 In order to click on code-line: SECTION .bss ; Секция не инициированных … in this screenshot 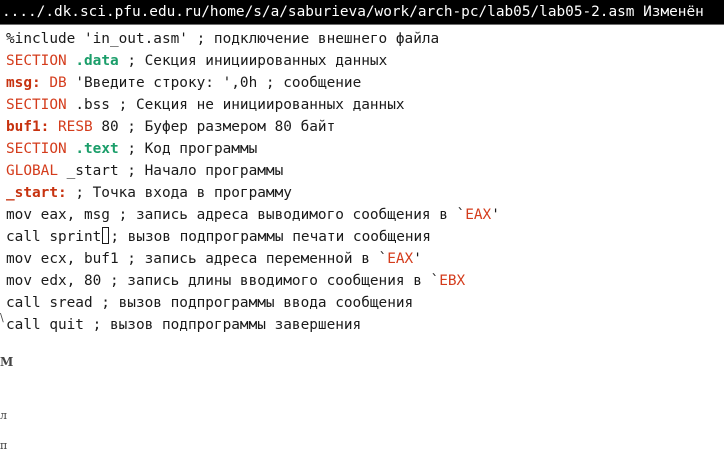, I will do `click(205, 105)`.